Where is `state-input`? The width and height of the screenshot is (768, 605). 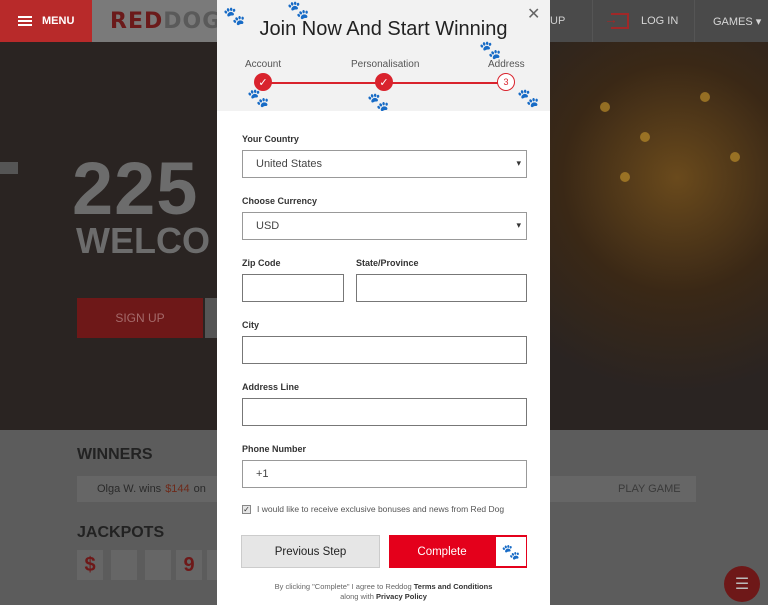 state-input is located at coordinates (441, 288).